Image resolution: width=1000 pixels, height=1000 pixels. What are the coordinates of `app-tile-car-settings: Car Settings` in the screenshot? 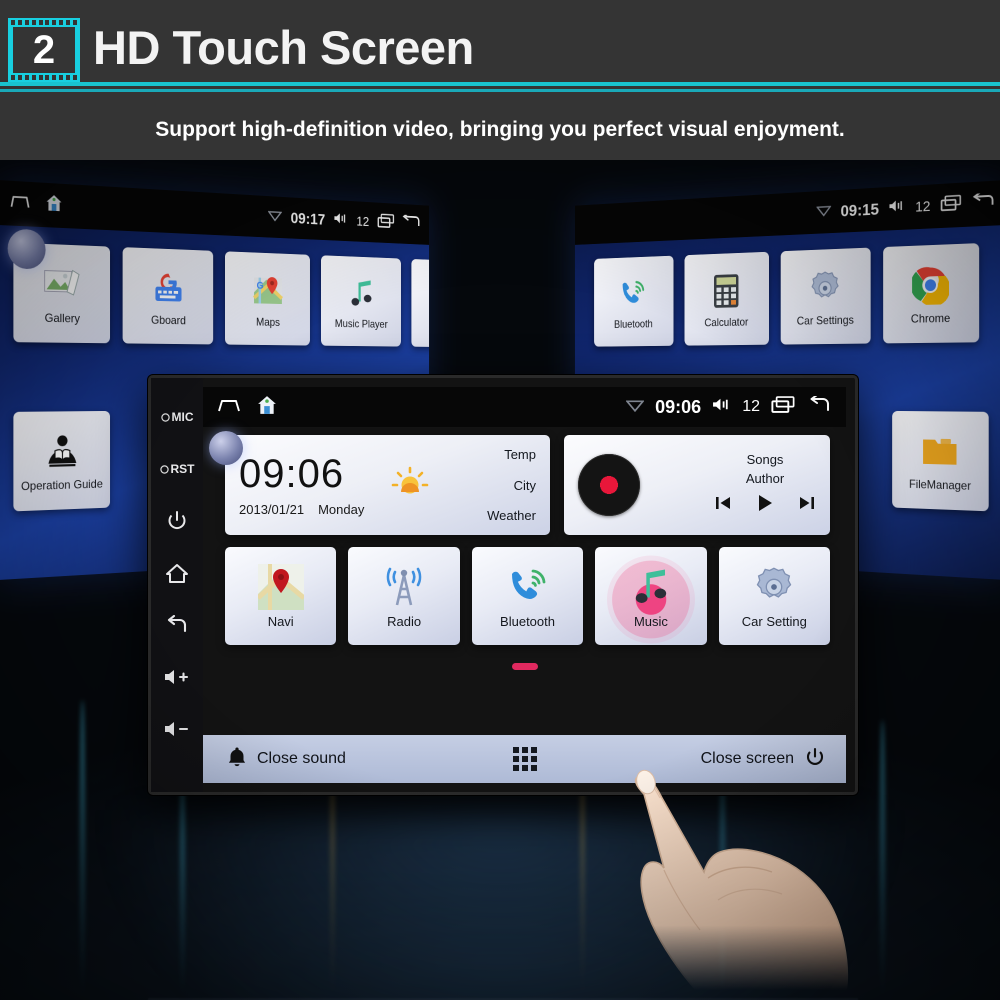 It's located at (825, 296).